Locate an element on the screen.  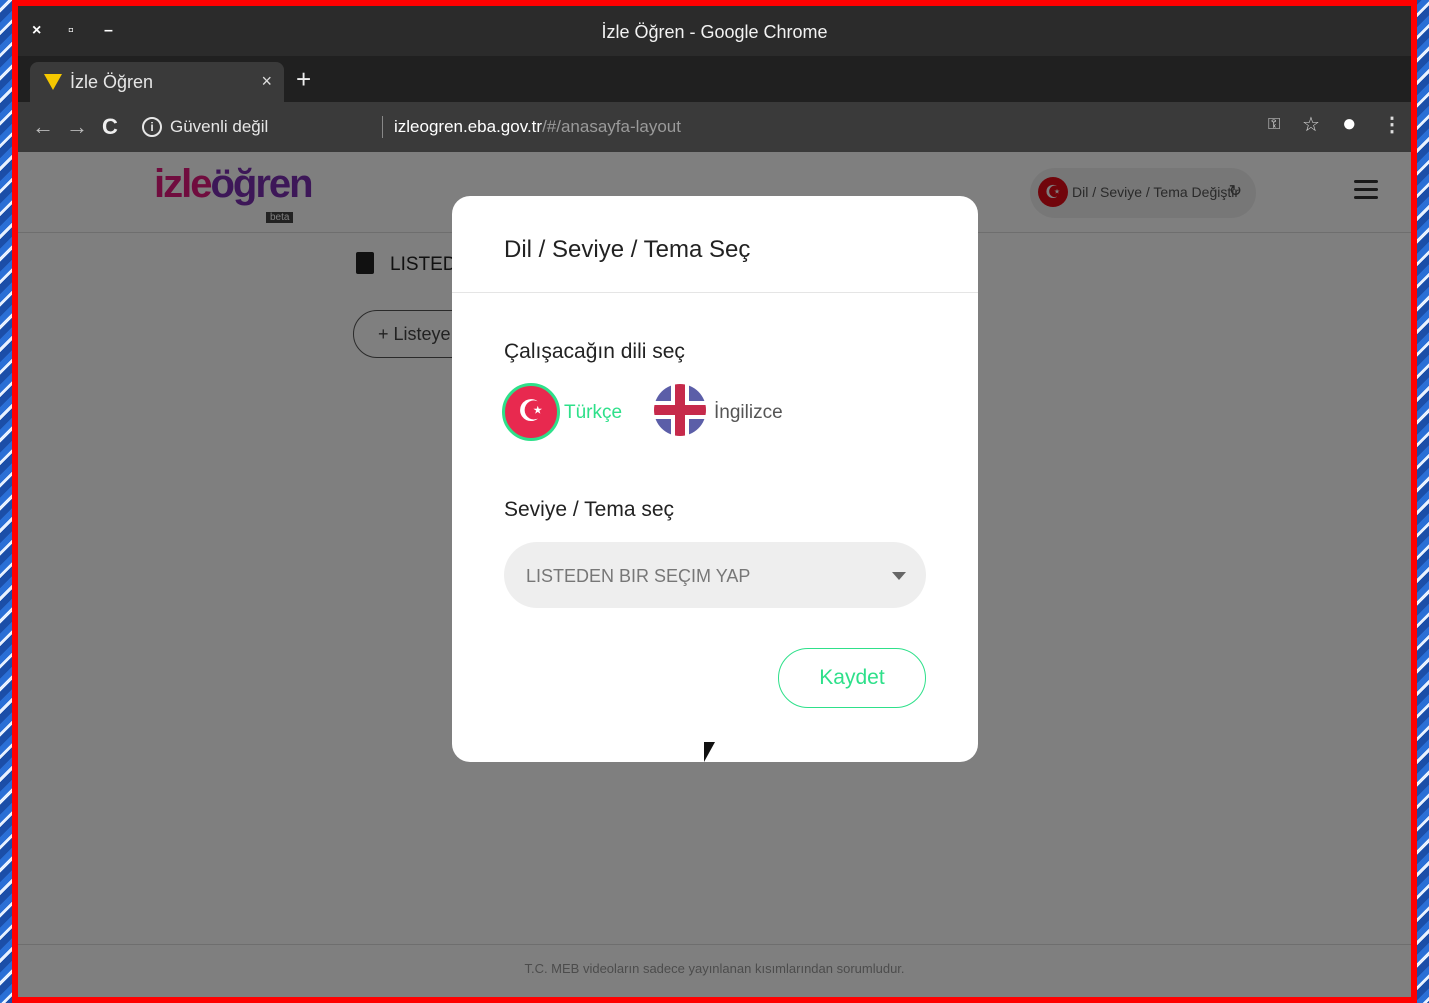
tab-title: İzle Öğren is located at coordinates (112, 82).